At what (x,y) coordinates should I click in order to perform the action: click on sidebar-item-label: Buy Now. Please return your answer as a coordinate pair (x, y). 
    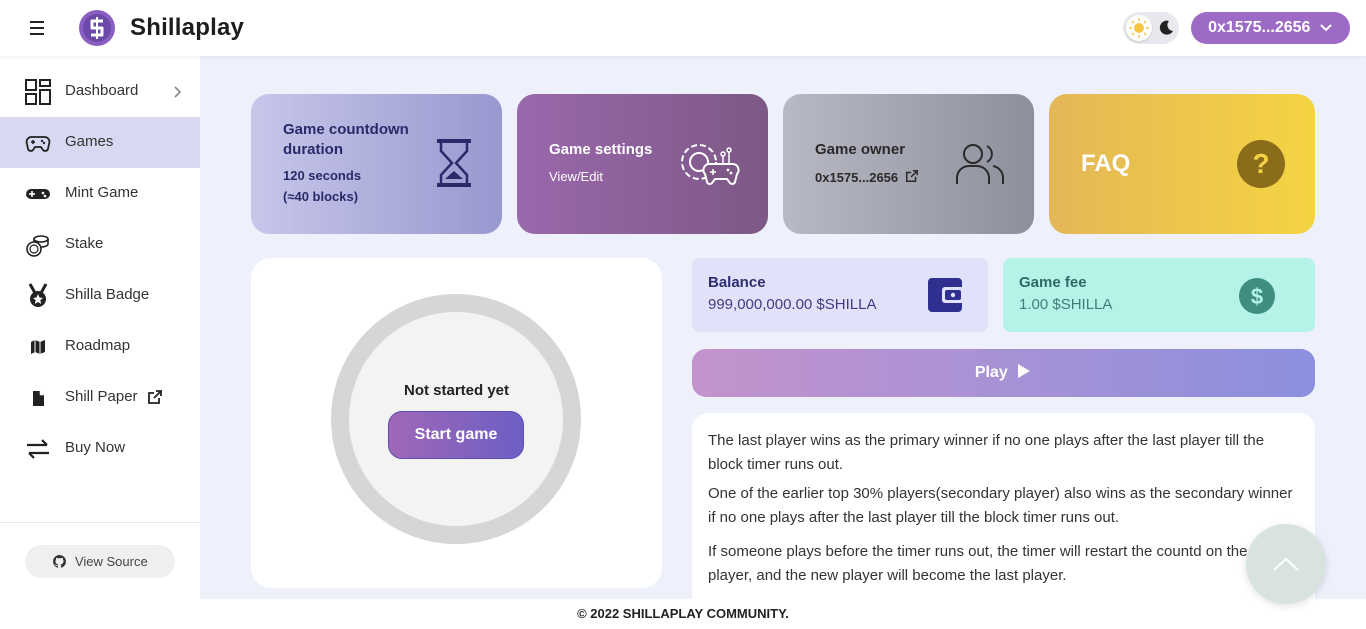
    Looking at the image, I should click on (95, 447).